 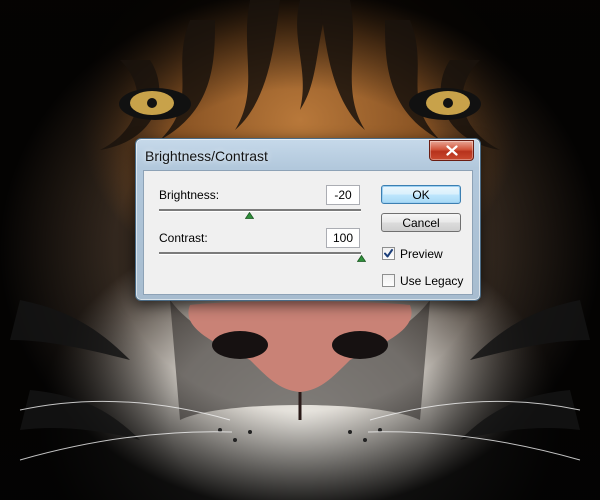 I want to click on ok-button: OK, so click(x=421, y=194).